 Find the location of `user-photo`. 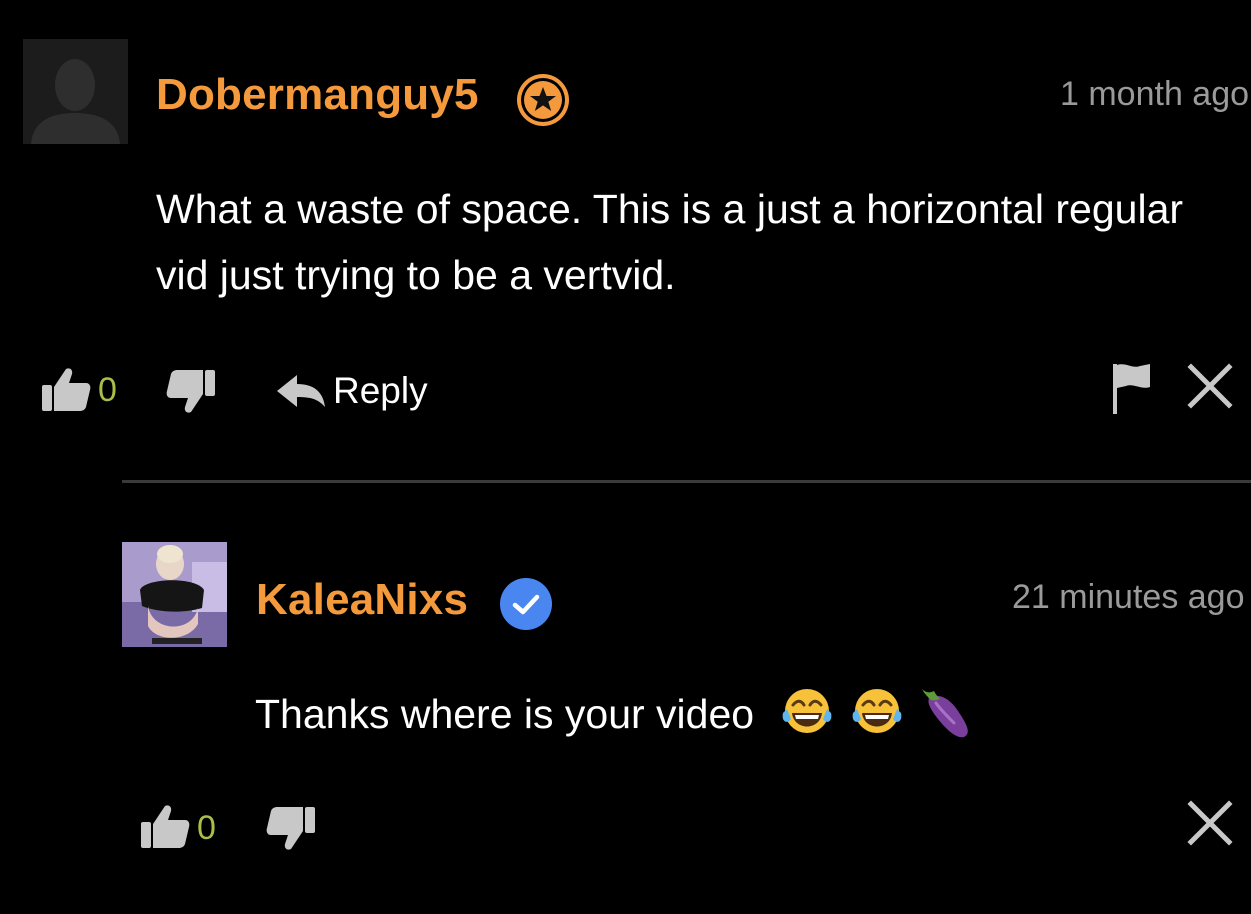

user-photo is located at coordinates (174, 594).